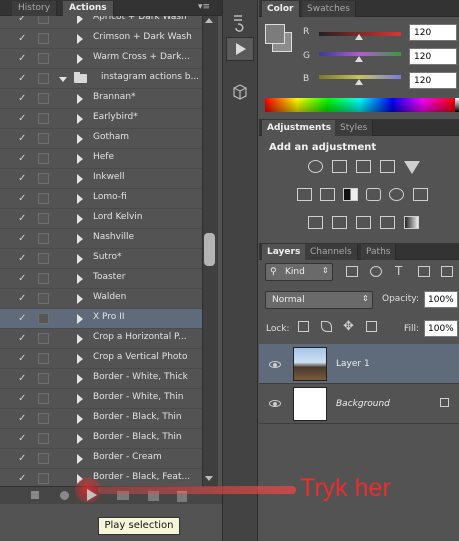  What do you see at coordinates (354, 128) in the screenshot?
I see `tab-styles: Styles` at bounding box center [354, 128].